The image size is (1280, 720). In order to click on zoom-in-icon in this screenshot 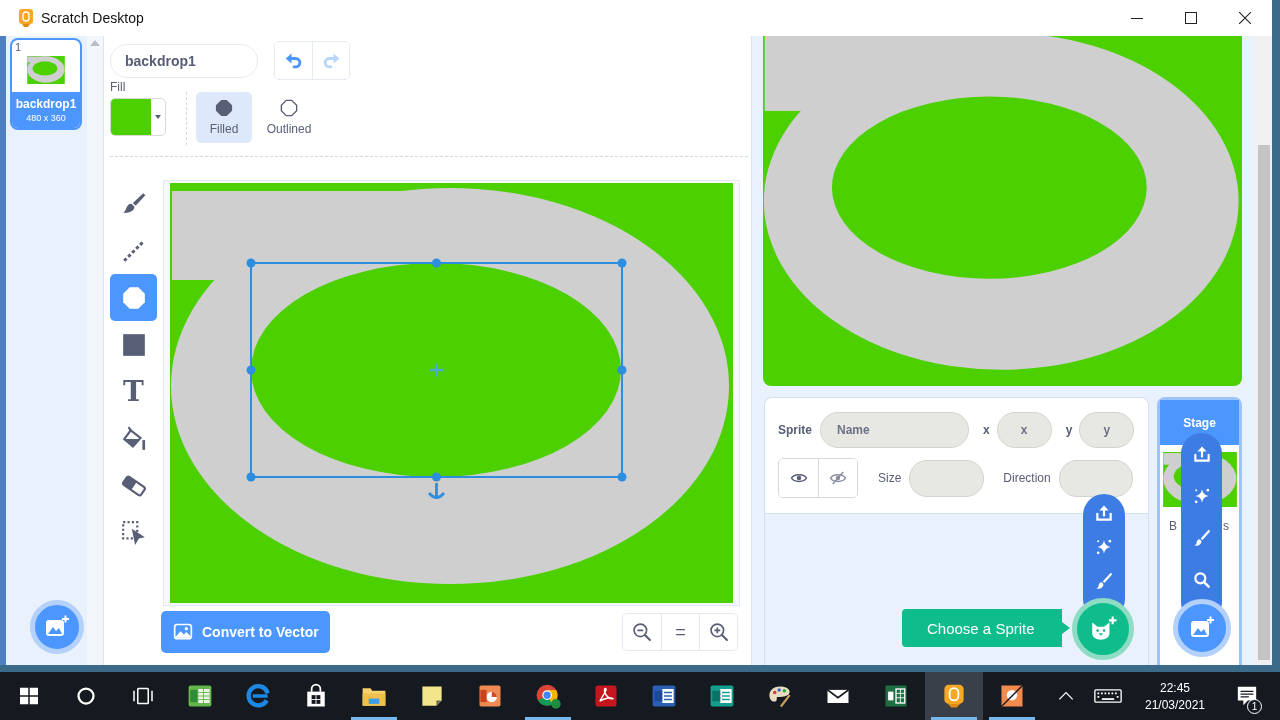, I will do `click(718, 632)`.